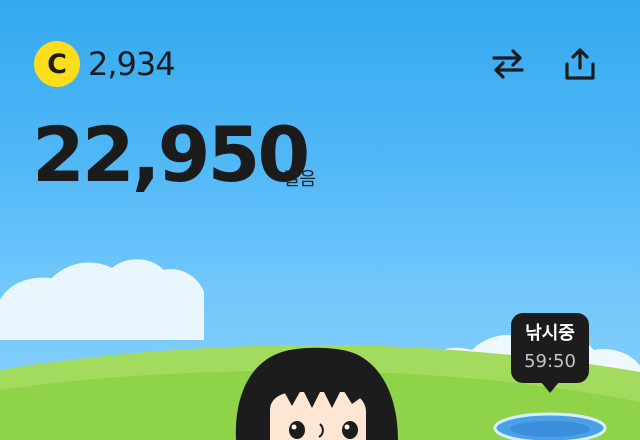 This screenshot has height=440, width=640. I want to click on share-icon, so click(580, 64).